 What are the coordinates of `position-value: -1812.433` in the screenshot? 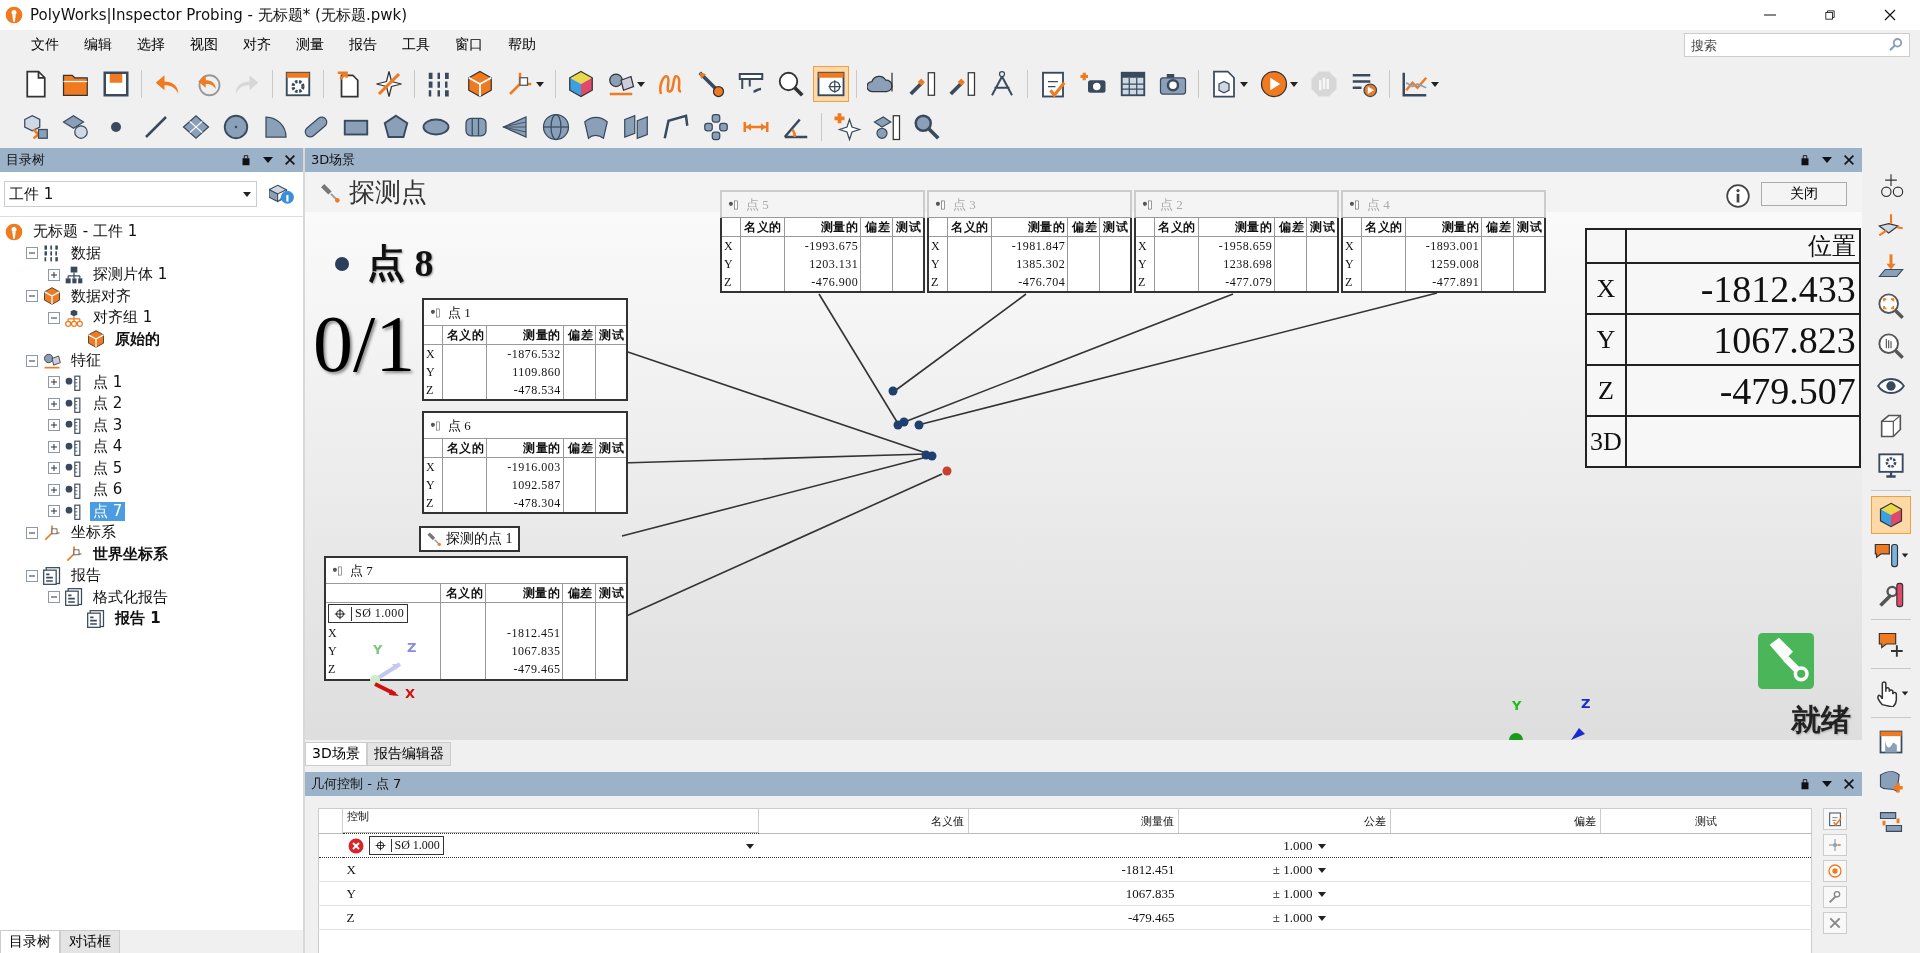 It's located at (1742, 288).